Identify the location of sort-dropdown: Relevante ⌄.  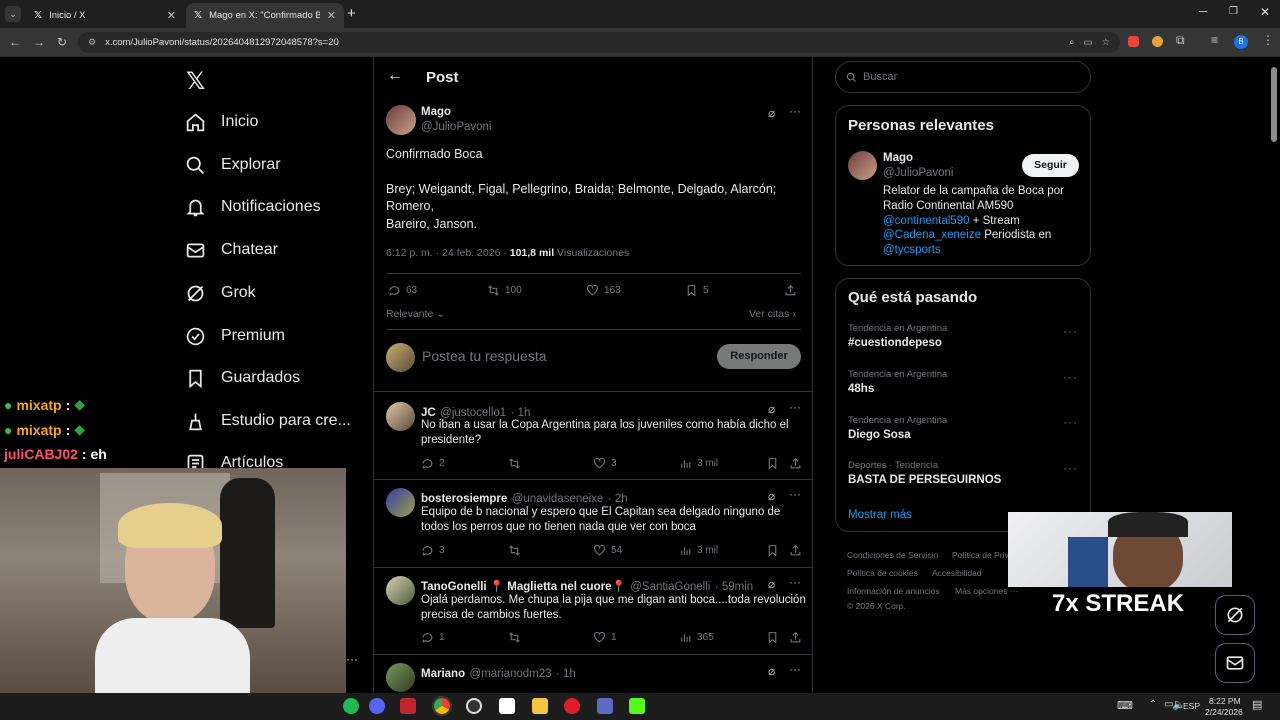
(415, 314).